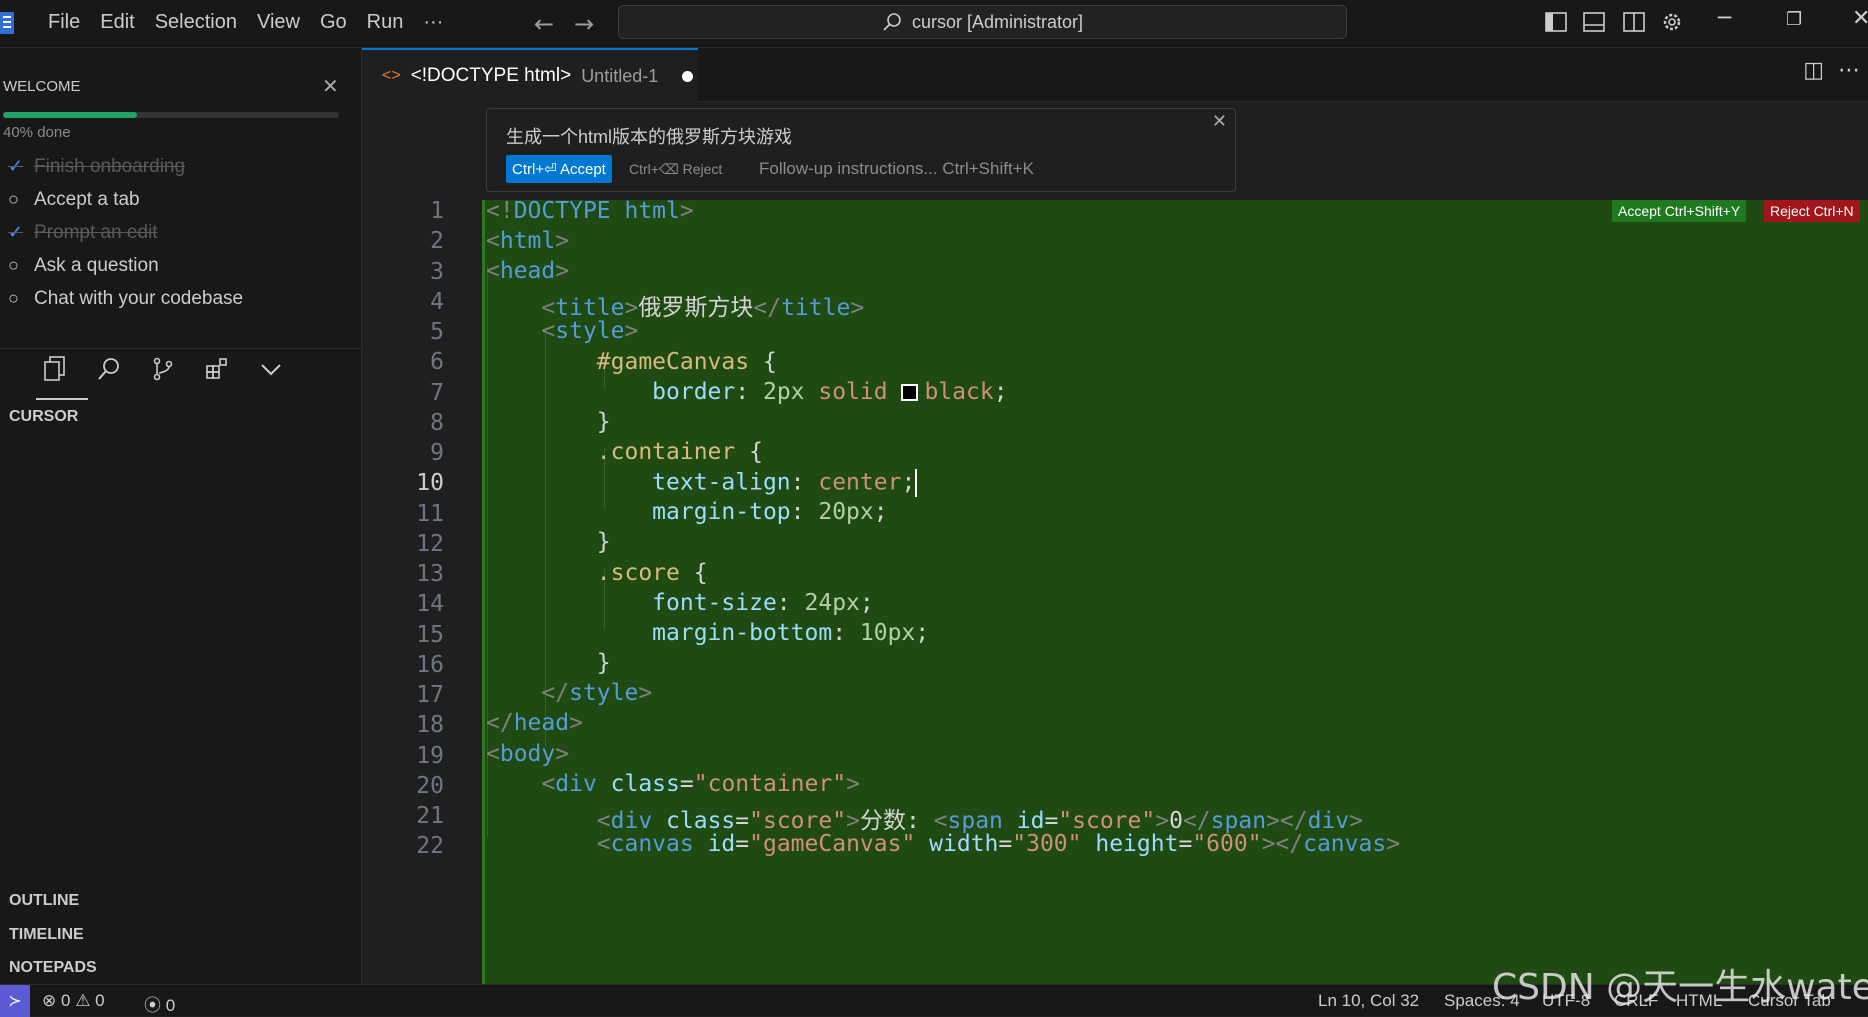 This screenshot has height=1017, width=1868. What do you see at coordinates (391, 75) in the screenshot?
I see `html-file-icon: <>` at bounding box center [391, 75].